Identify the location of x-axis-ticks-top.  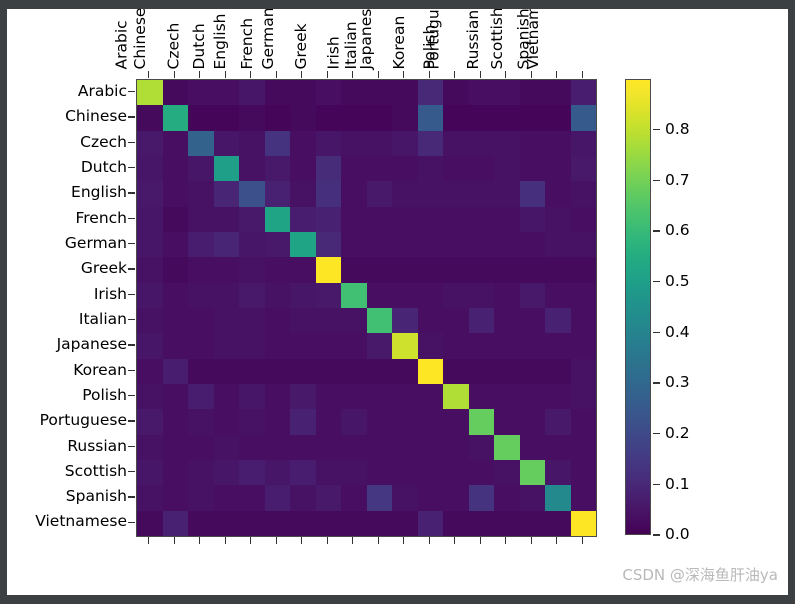
(365, 75).